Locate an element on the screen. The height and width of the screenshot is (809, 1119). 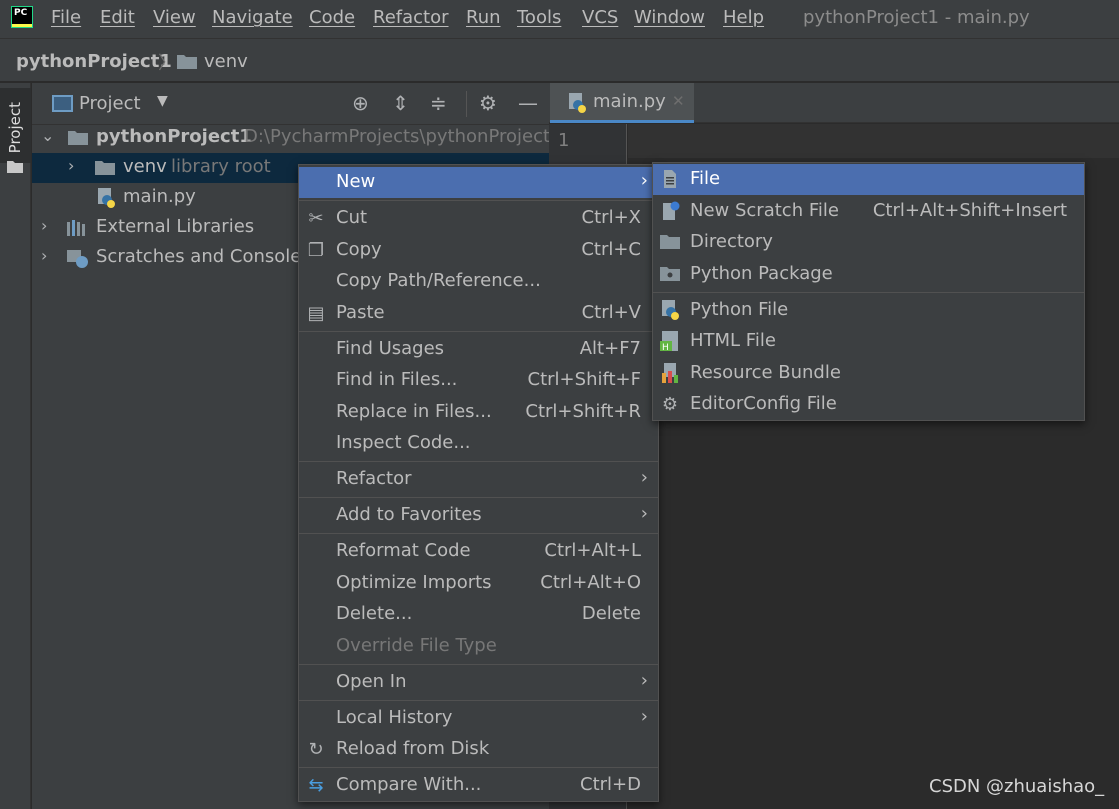
window-title: pythonProject1 - main.py is located at coordinates (916, 17).